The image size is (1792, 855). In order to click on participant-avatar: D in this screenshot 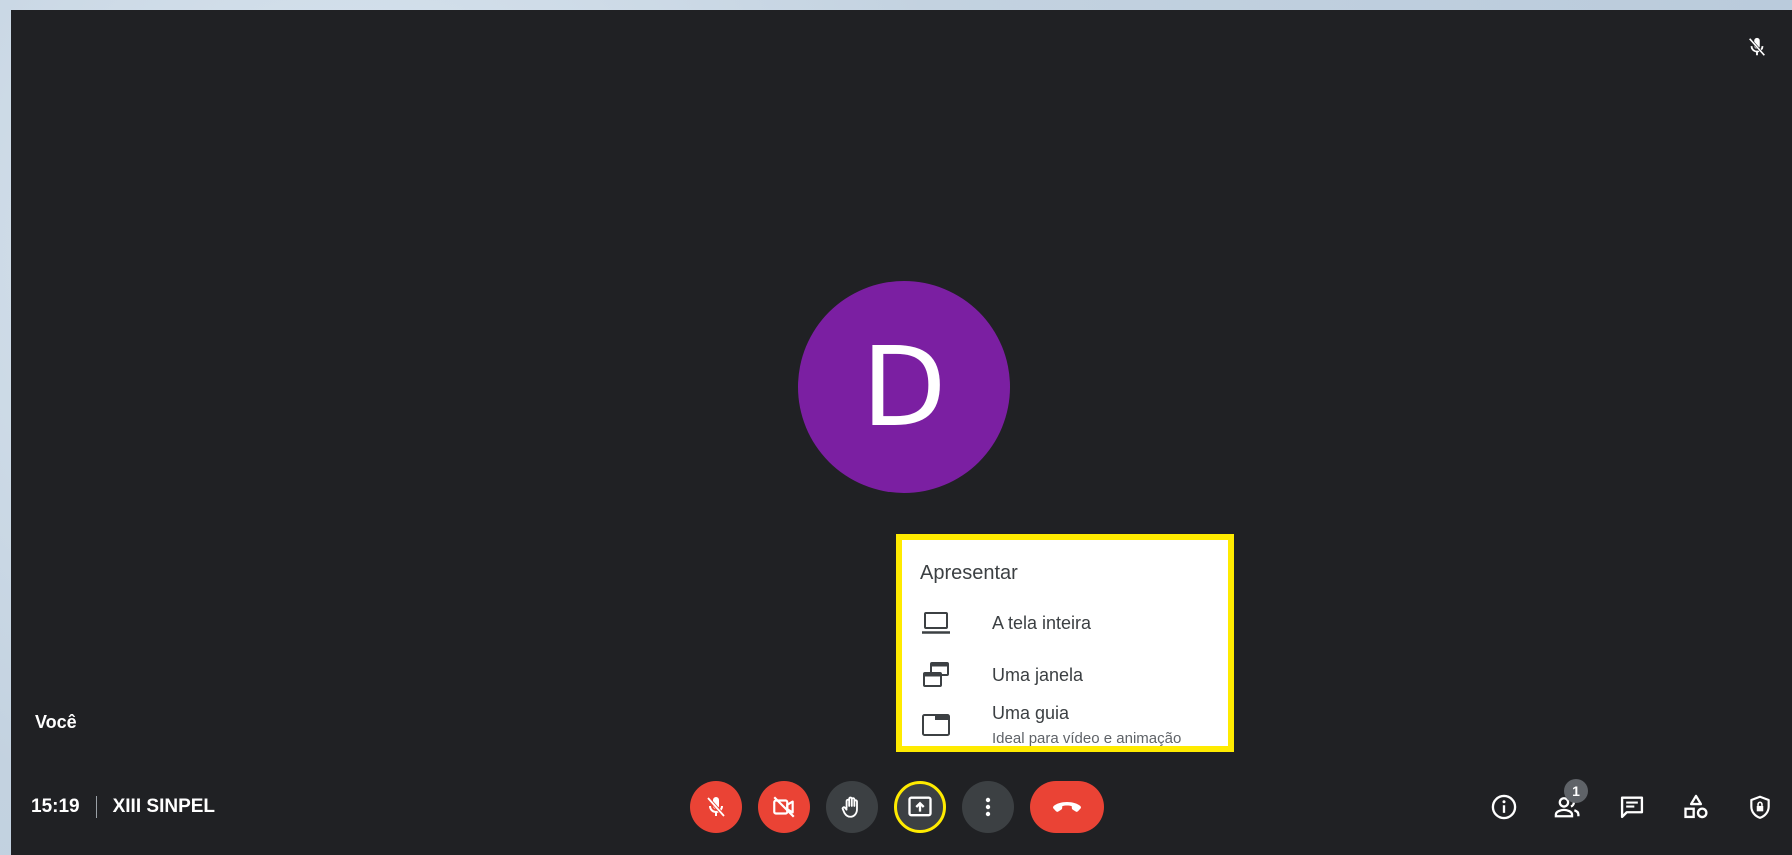, I will do `click(904, 387)`.